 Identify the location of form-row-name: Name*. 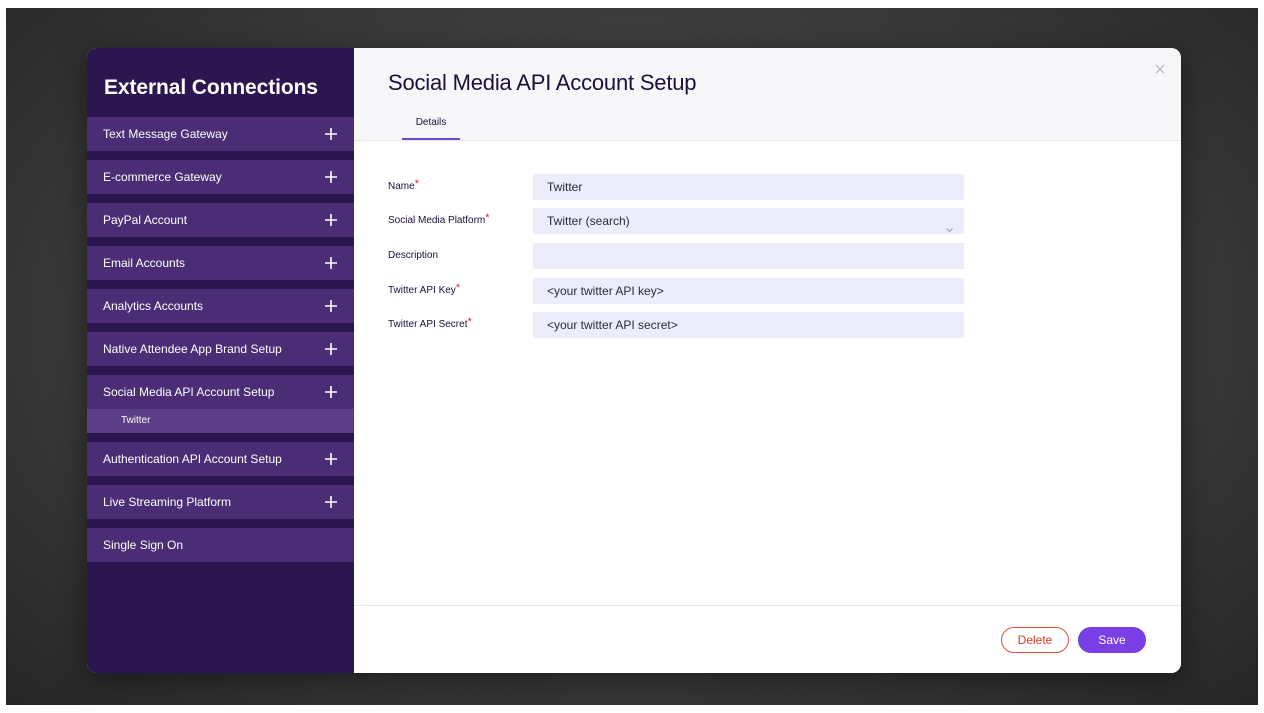
(767, 187).